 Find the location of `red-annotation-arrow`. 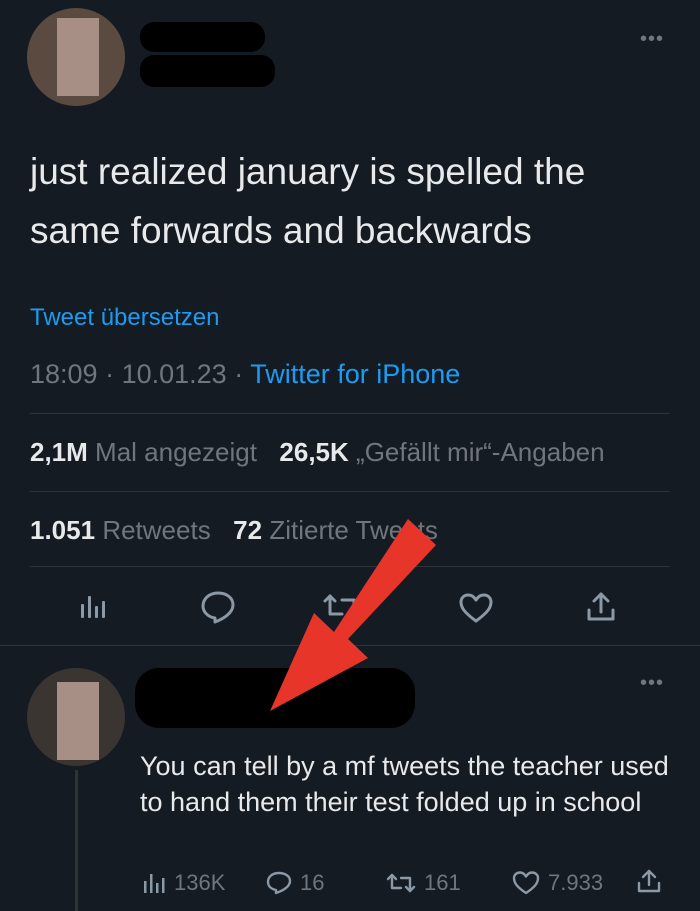

red-annotation-arrow is located at coordinates (353, 615).